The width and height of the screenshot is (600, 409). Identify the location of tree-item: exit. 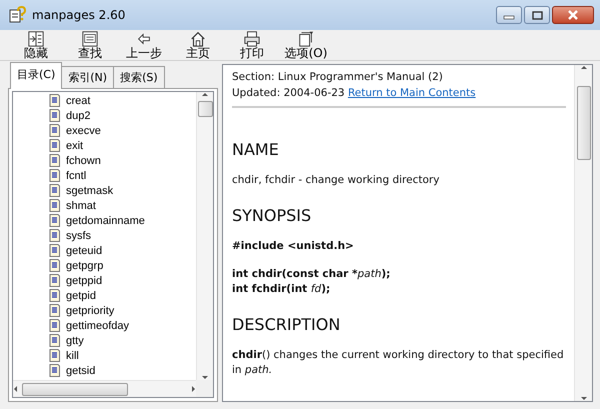
(74, 146).